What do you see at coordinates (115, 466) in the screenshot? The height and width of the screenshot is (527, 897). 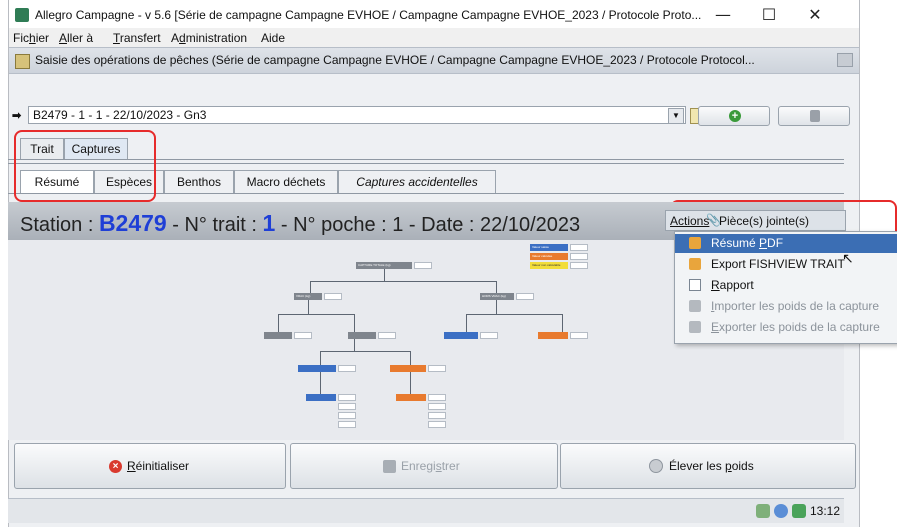 I see `cancel-icon: ×` at bounding box center [115, 466].